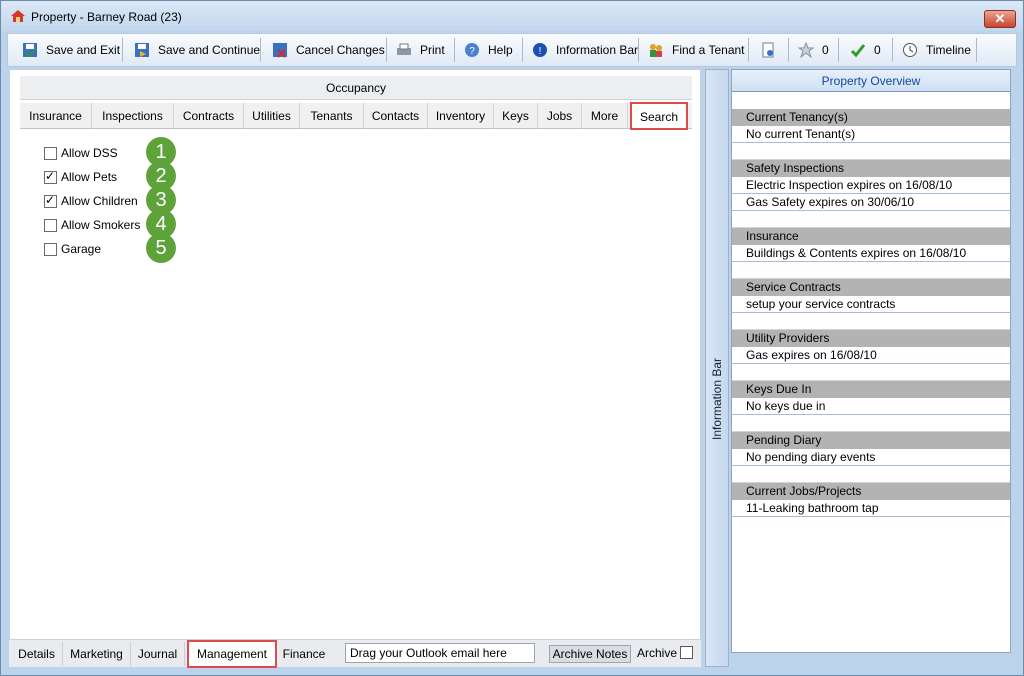 The height and width of the screenshot is (676, 1024). I want to click on info-icon: !, so click(540, 50).